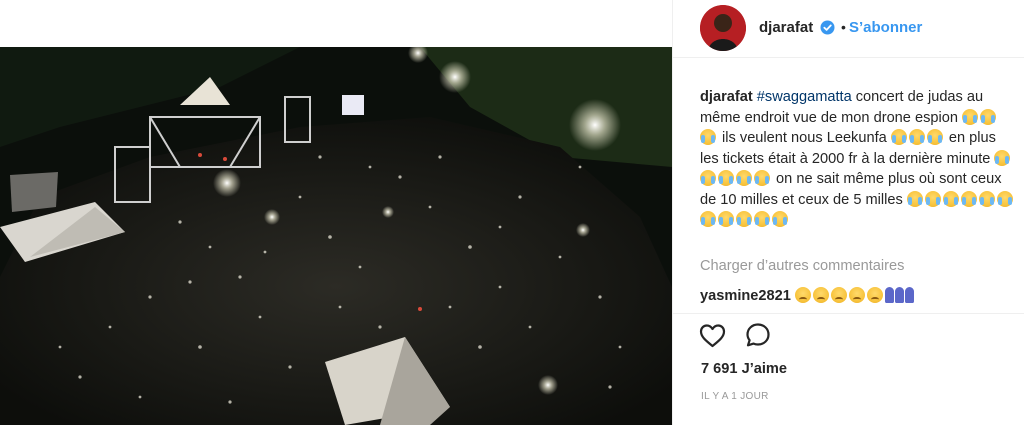  I want to click on post-timestamp: IL Y A 1 JOUR, so click(735, 396).